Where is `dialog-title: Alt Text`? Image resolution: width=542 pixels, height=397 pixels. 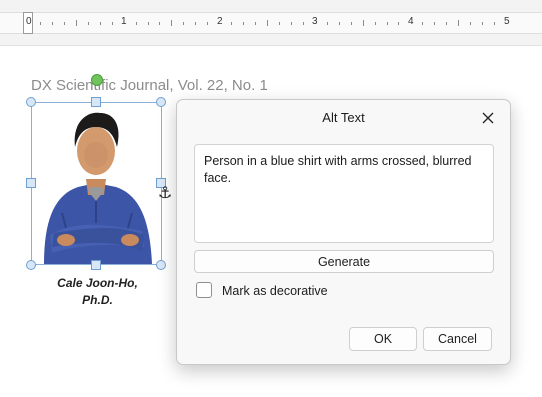 dialog-title: Alt Text is located at coordinates (343, 117).